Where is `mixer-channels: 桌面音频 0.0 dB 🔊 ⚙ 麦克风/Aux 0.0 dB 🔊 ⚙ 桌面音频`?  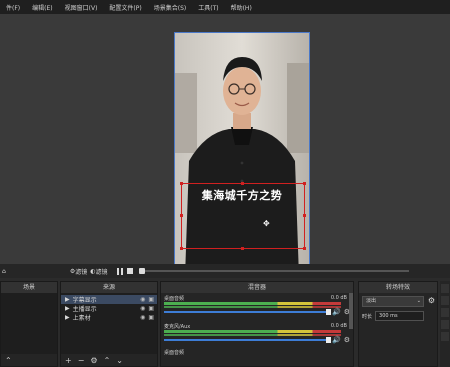
mixer-channels: 桌面音频 0.0 dB 🔊 ⚙ 麦克风/Aux 0.0 dB 🔊 ⚙ 桌面音频 is located at coordinates (257, 329).